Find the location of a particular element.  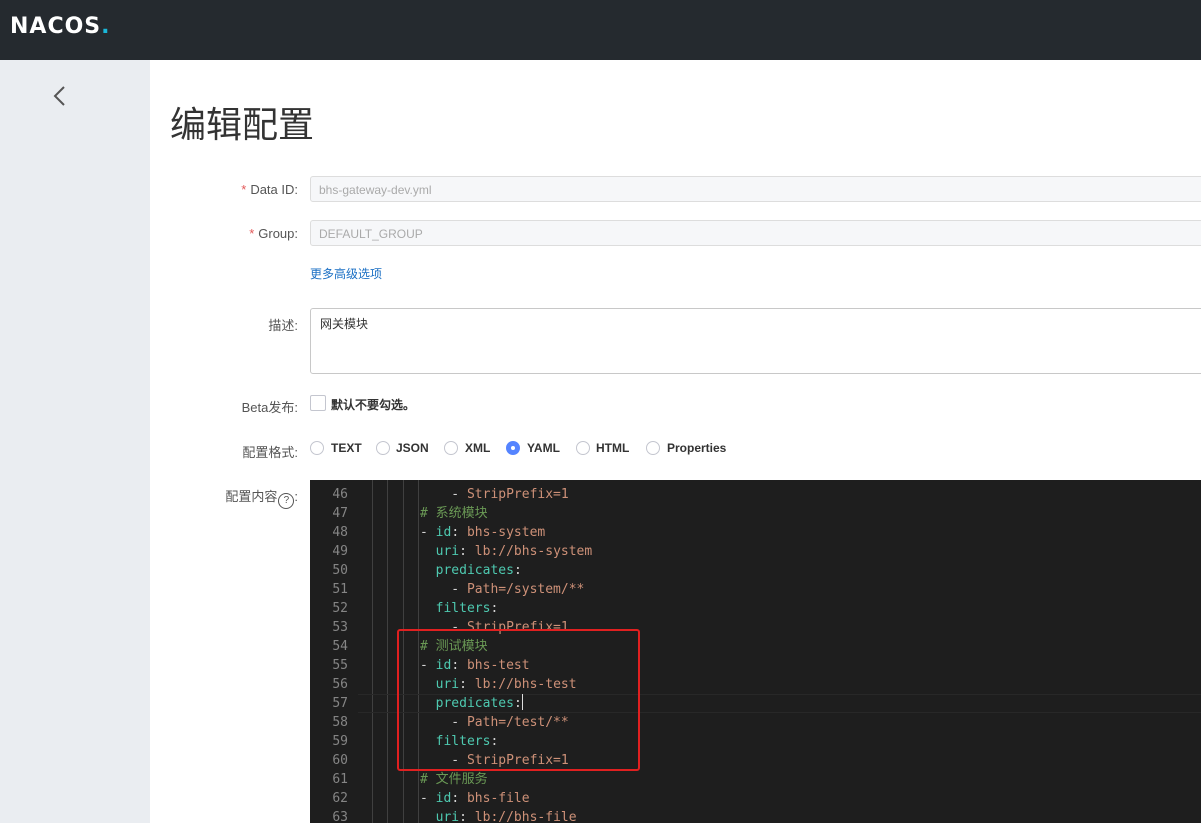

nacos-logo: NACOS. is located at coordinates (60, 26).